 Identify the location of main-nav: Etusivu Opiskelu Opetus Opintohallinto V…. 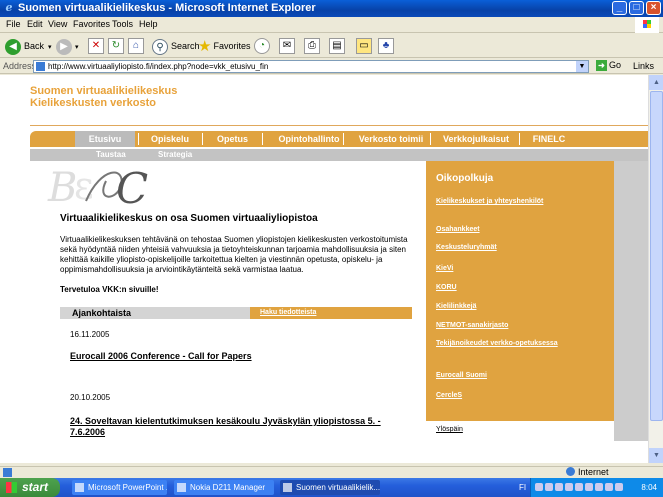
(339, 139).